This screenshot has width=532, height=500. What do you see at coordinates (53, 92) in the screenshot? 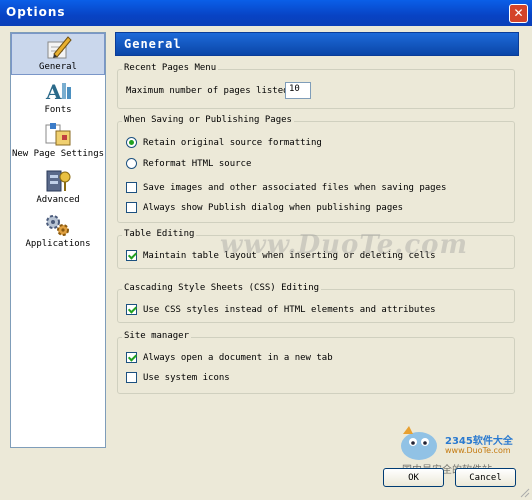
I see `svg-text: A` at bounding box center [53, 92].